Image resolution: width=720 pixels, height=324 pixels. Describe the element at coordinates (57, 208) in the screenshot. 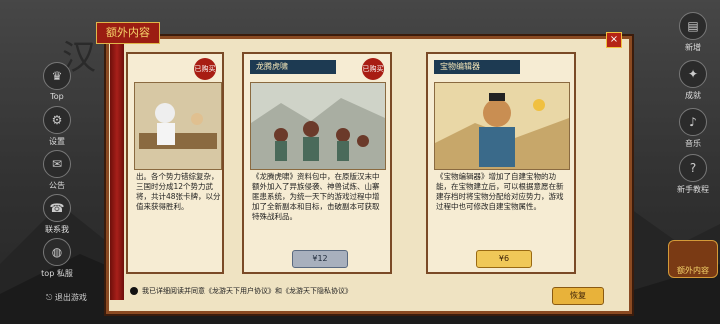

I see `chat-icon: ☎` at that location.